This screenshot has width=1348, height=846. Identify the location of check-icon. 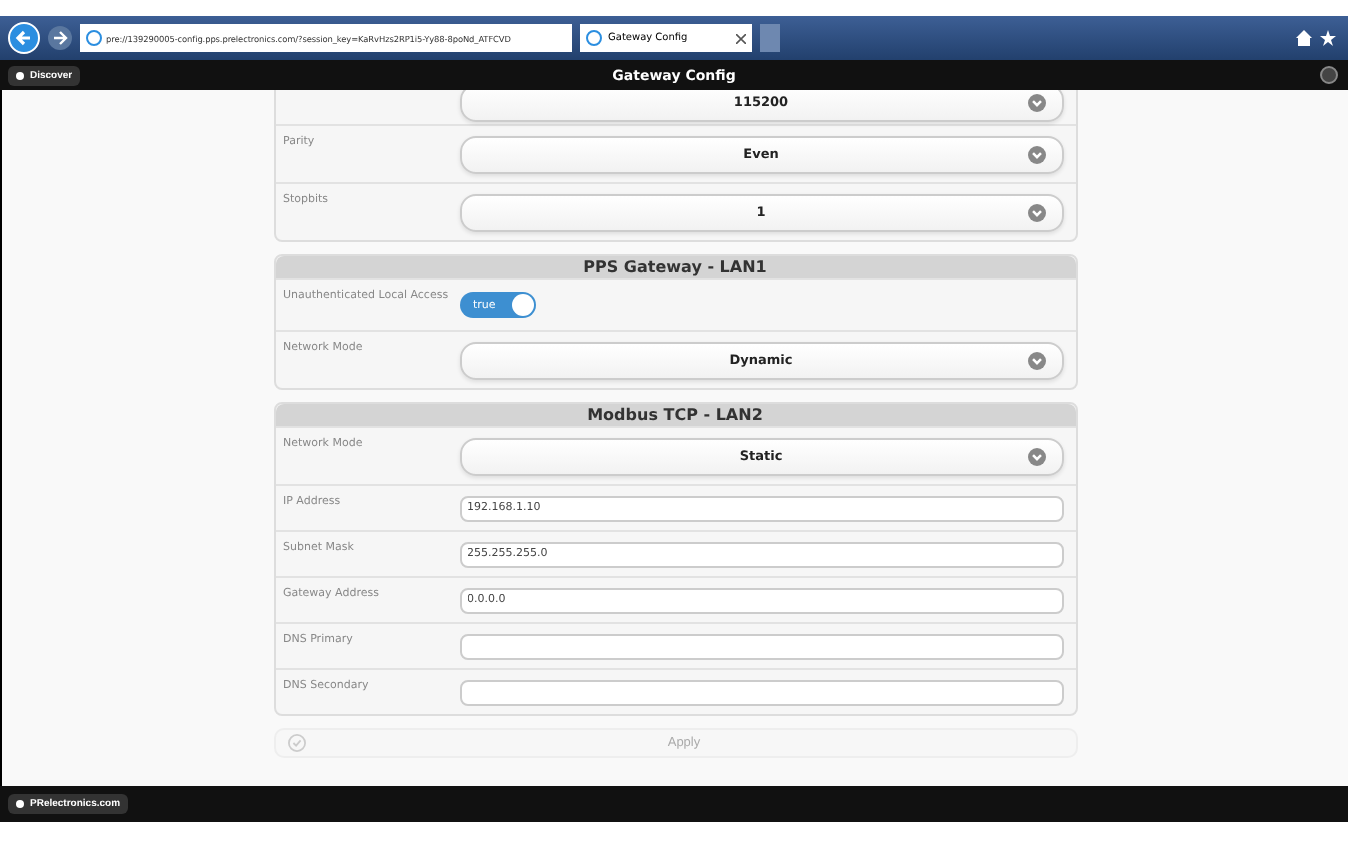
(296, 743).